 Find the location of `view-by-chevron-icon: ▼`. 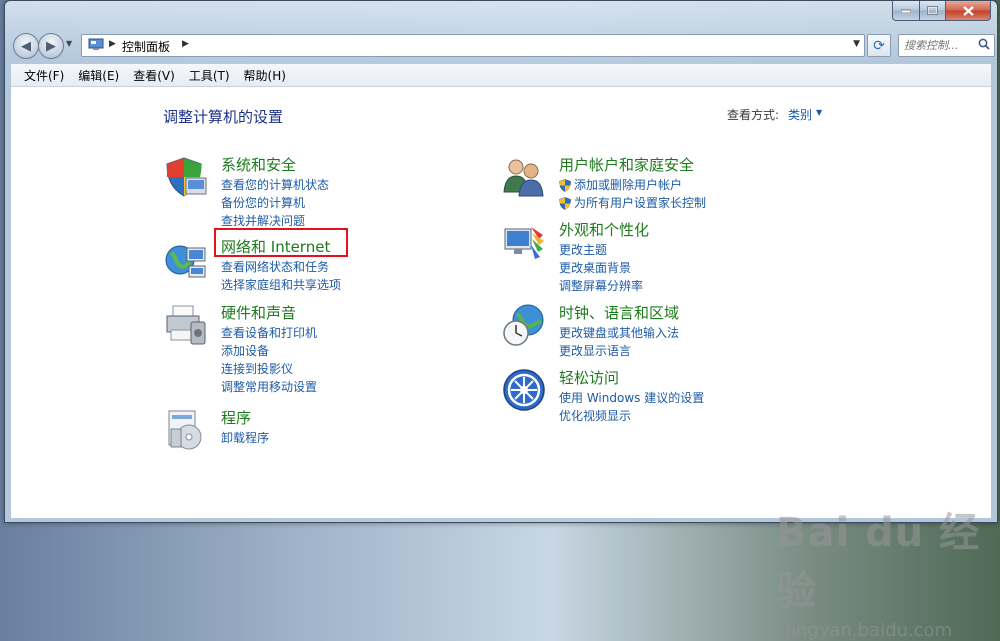

view-by-chevron-icon: ▼ is located at coordinates (819, 112).